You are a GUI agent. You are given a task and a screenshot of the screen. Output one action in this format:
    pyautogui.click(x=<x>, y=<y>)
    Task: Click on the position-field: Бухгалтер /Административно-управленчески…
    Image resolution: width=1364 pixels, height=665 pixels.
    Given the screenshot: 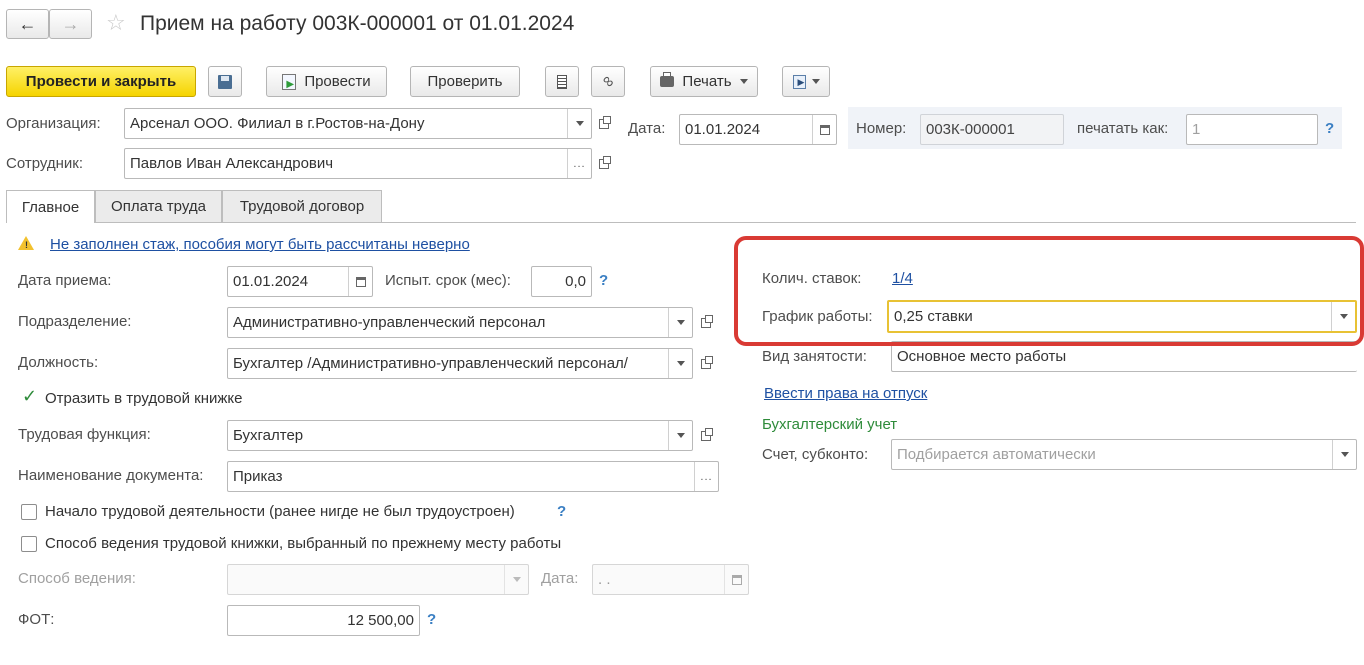 What is the action you would take?
    pyautogui.click(x=460, y=363)
    